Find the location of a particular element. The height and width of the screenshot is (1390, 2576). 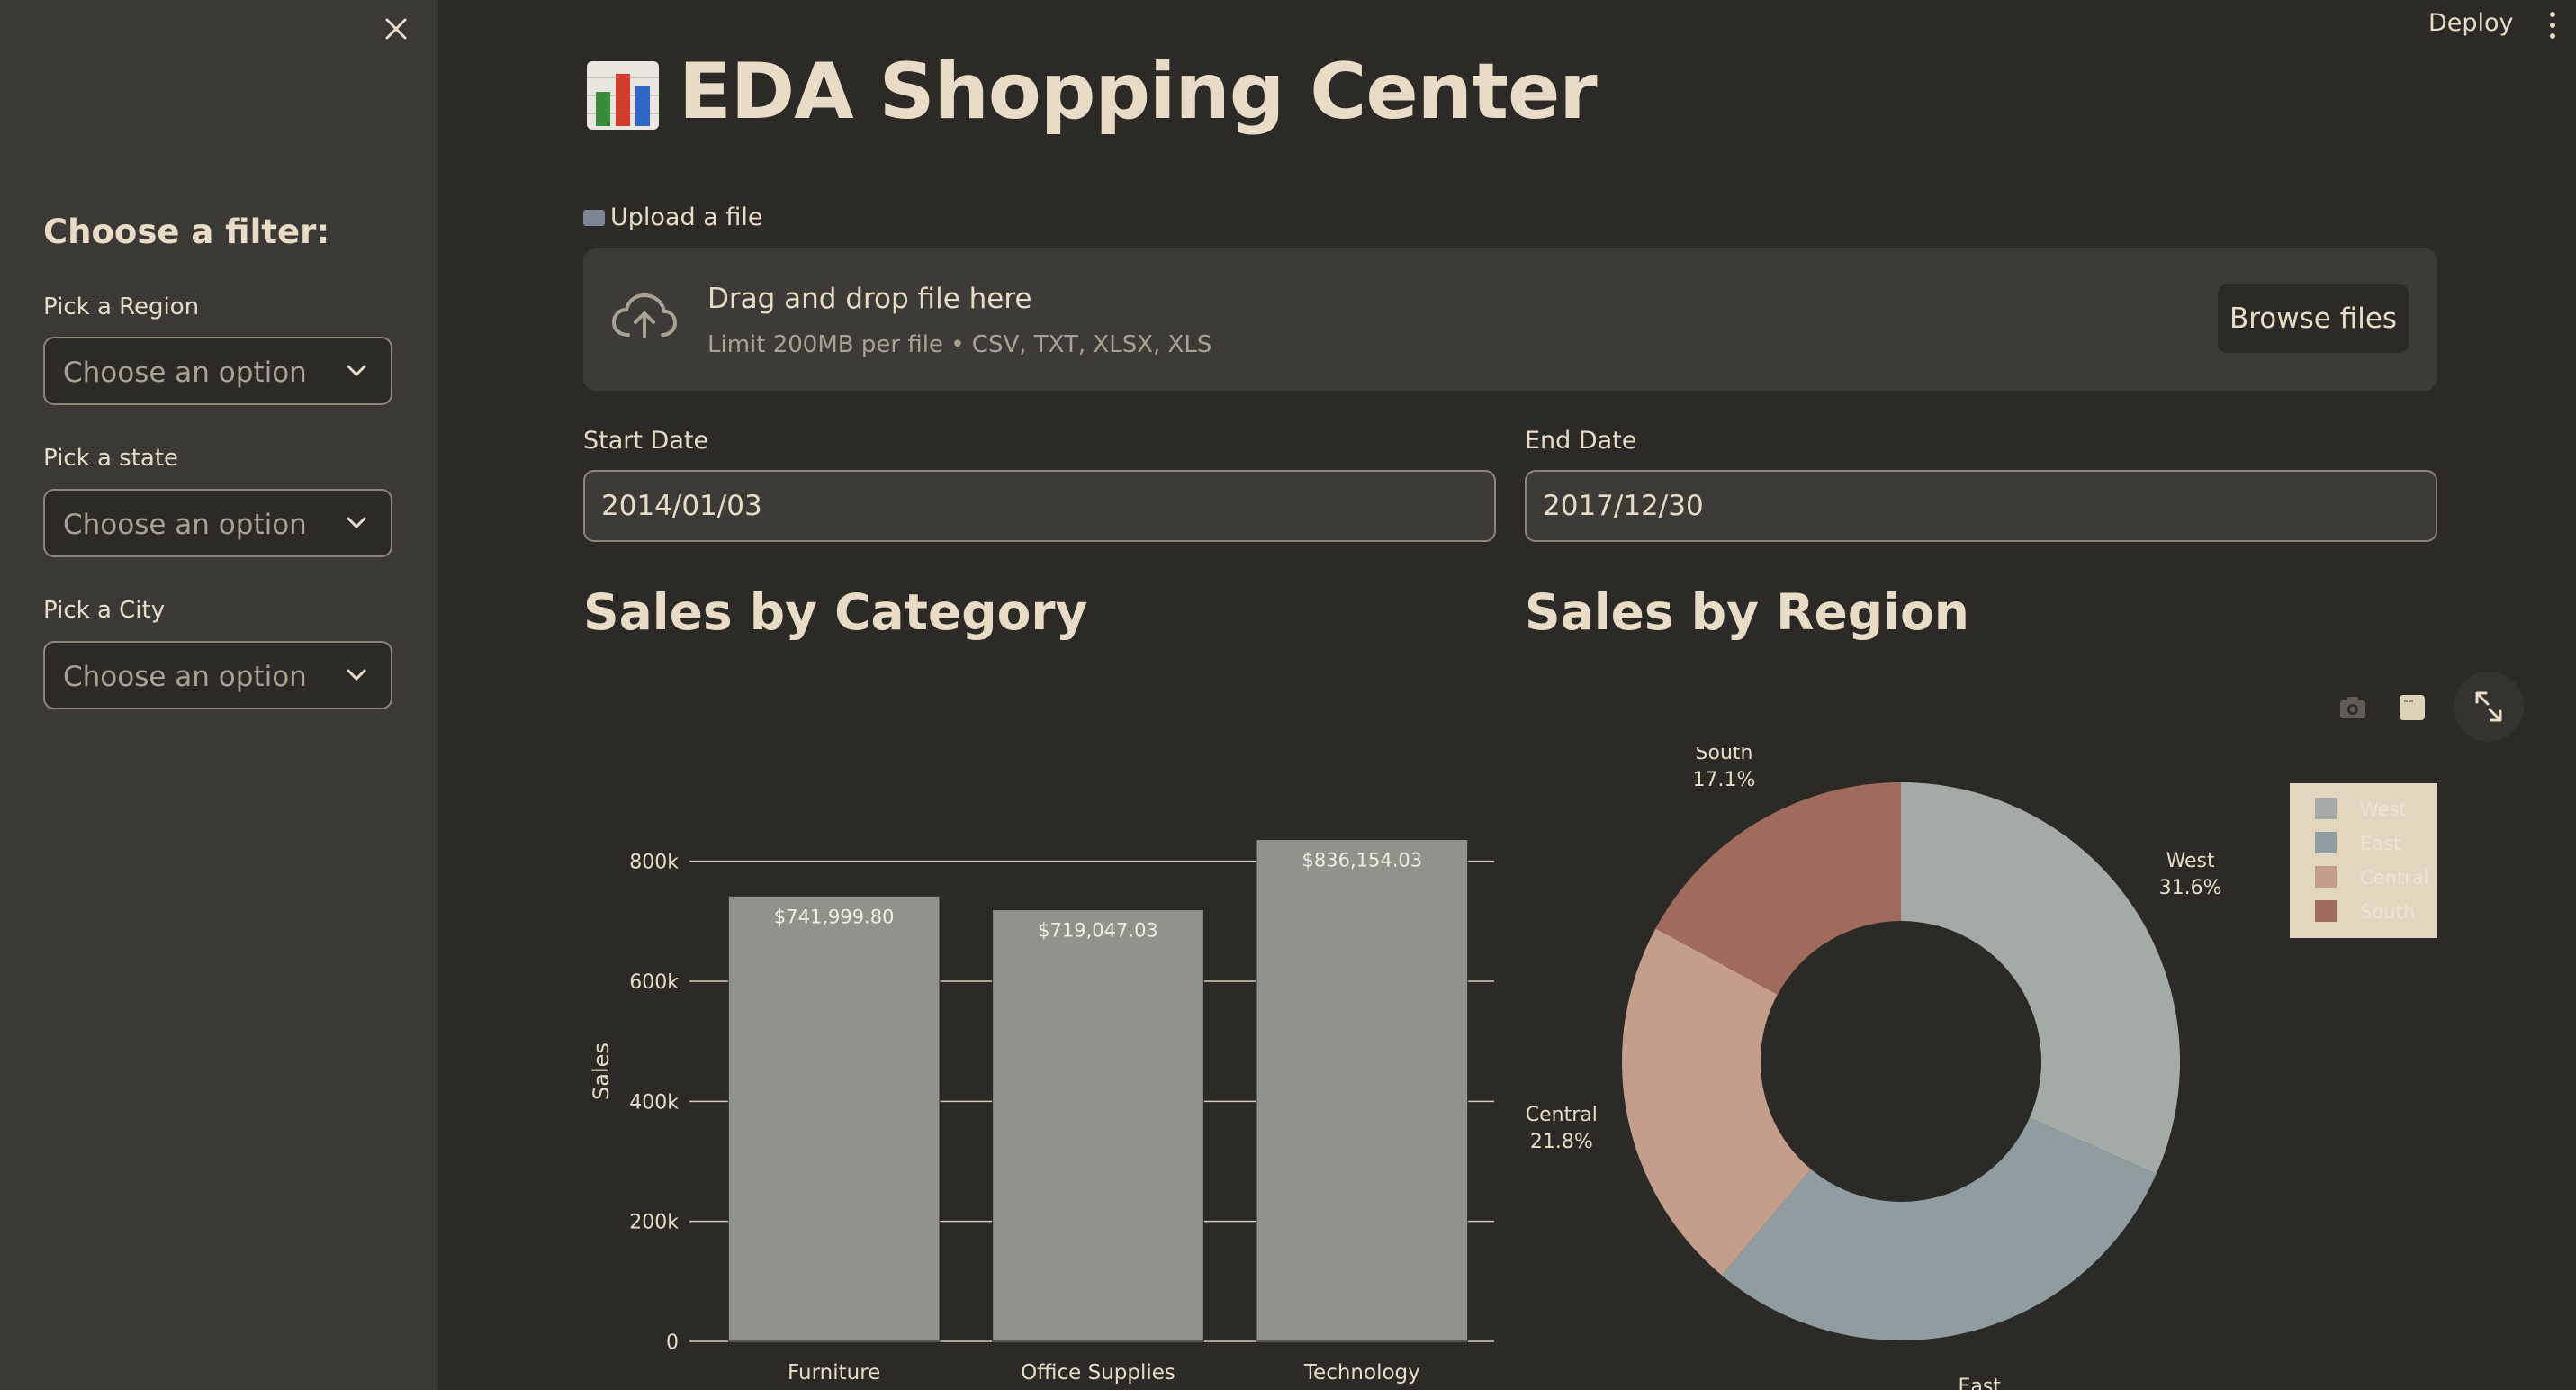

y-tick-label: 800k is located at coordinates (654, 863).